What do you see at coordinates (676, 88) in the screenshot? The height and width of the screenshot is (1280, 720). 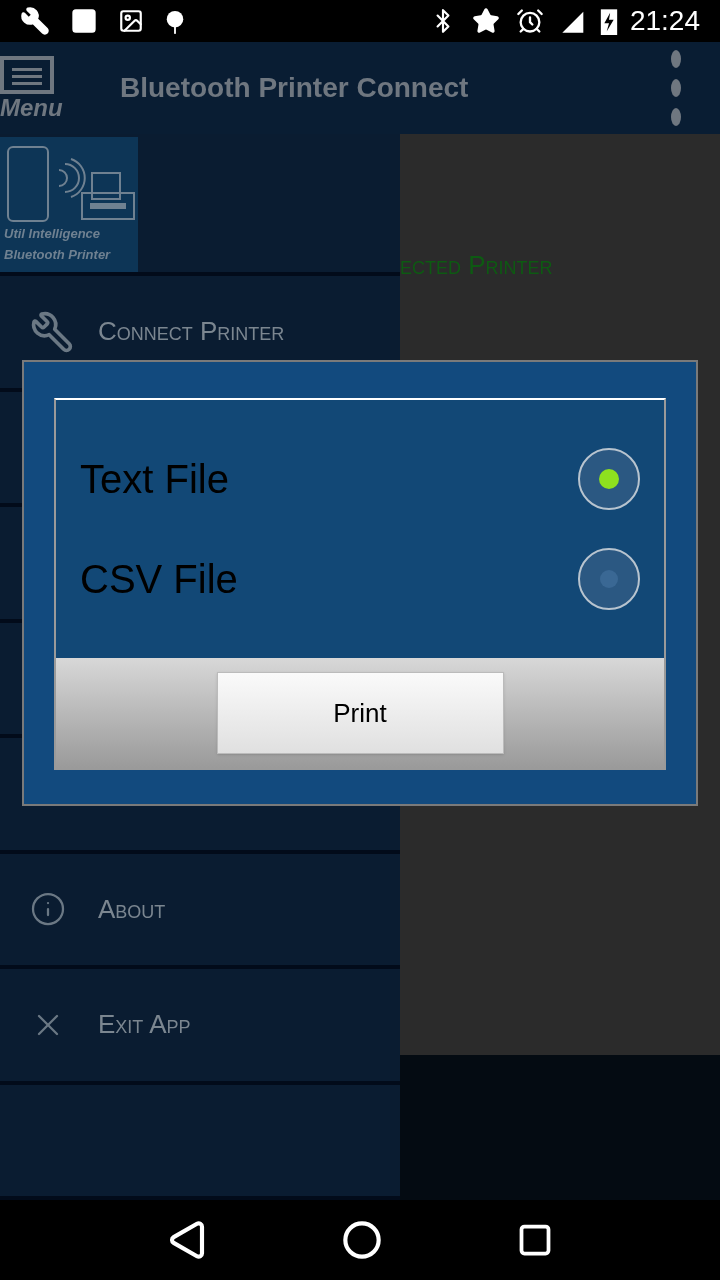 I see `more-icon` at bounding box center [676, 88].